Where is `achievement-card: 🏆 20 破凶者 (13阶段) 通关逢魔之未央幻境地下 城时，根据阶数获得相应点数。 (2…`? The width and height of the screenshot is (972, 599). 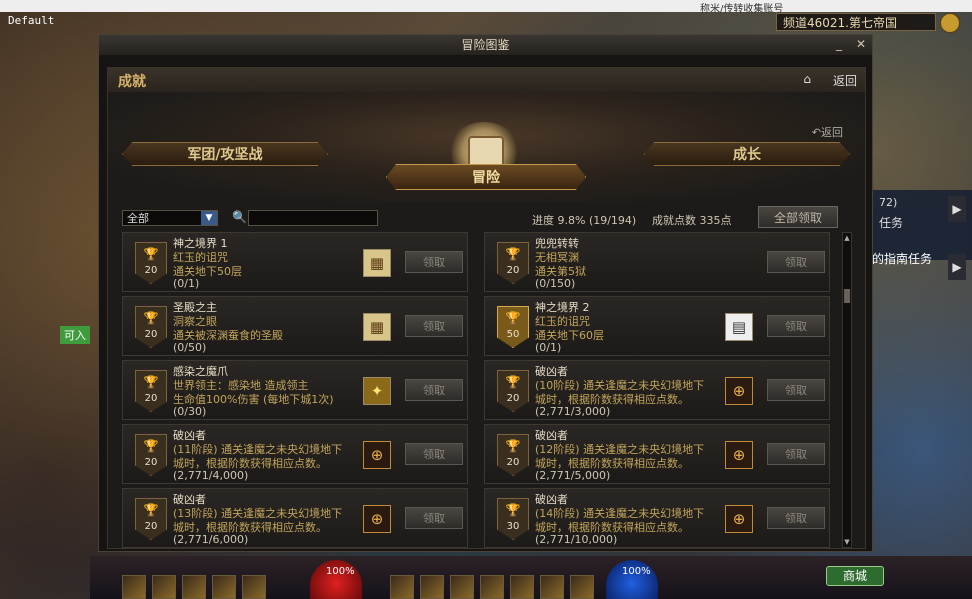
achievement-card: 🏆 20 破凶者 (13阶段) 通关逢魔之未央幻境地下 城时，根据阶数获得相应点数。 (2… is located at coordinates (295, 518).